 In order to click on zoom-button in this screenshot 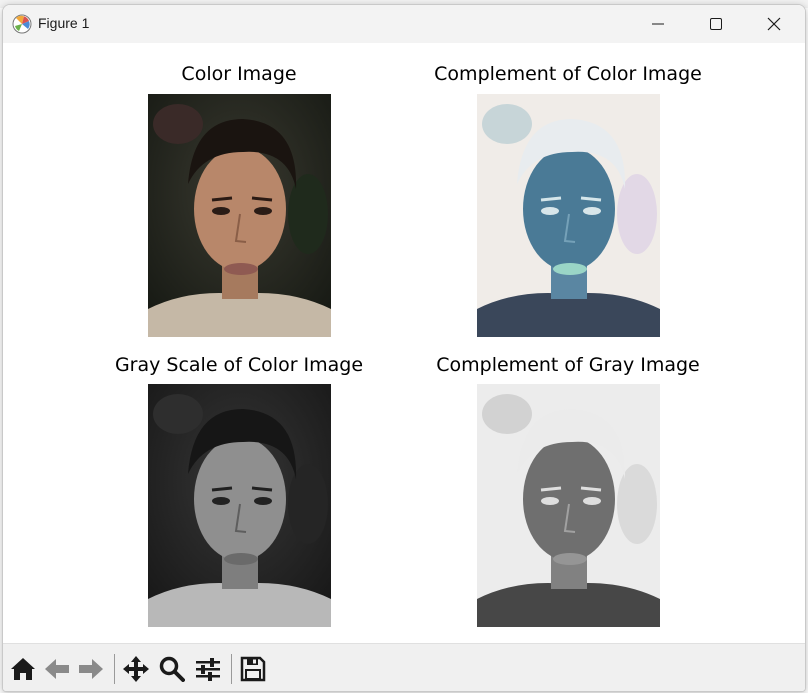, I will do `click(172, 669)`.